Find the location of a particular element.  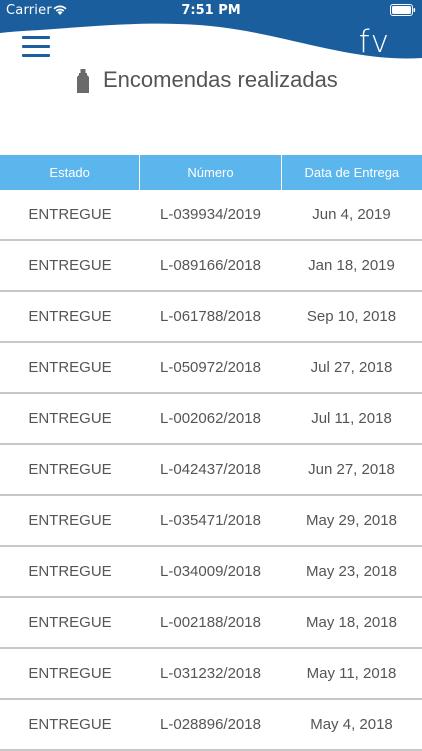

table-row: ENTREGUE L-035471/2018 May 29, 2018 is located at coordinates (211, 521).